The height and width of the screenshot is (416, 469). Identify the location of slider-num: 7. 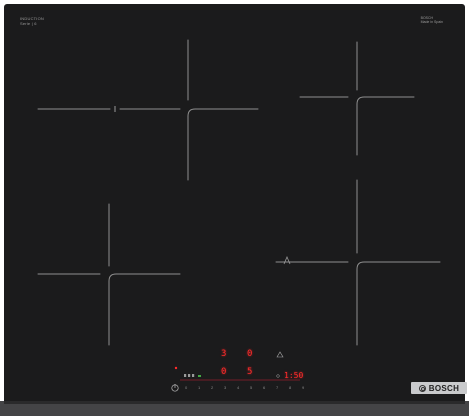
(277, 387).